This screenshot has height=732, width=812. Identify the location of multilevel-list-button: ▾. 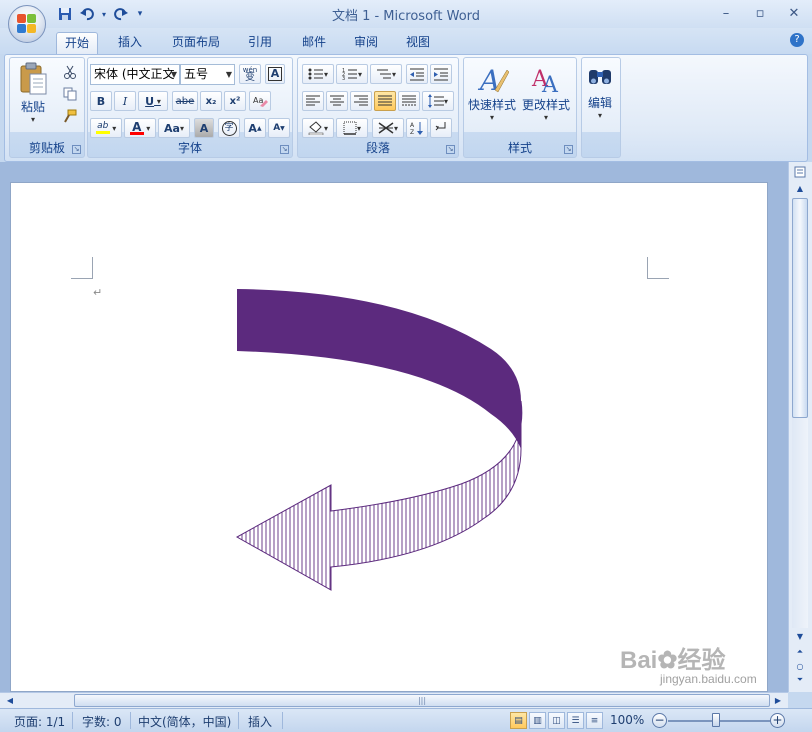
(386, 74).